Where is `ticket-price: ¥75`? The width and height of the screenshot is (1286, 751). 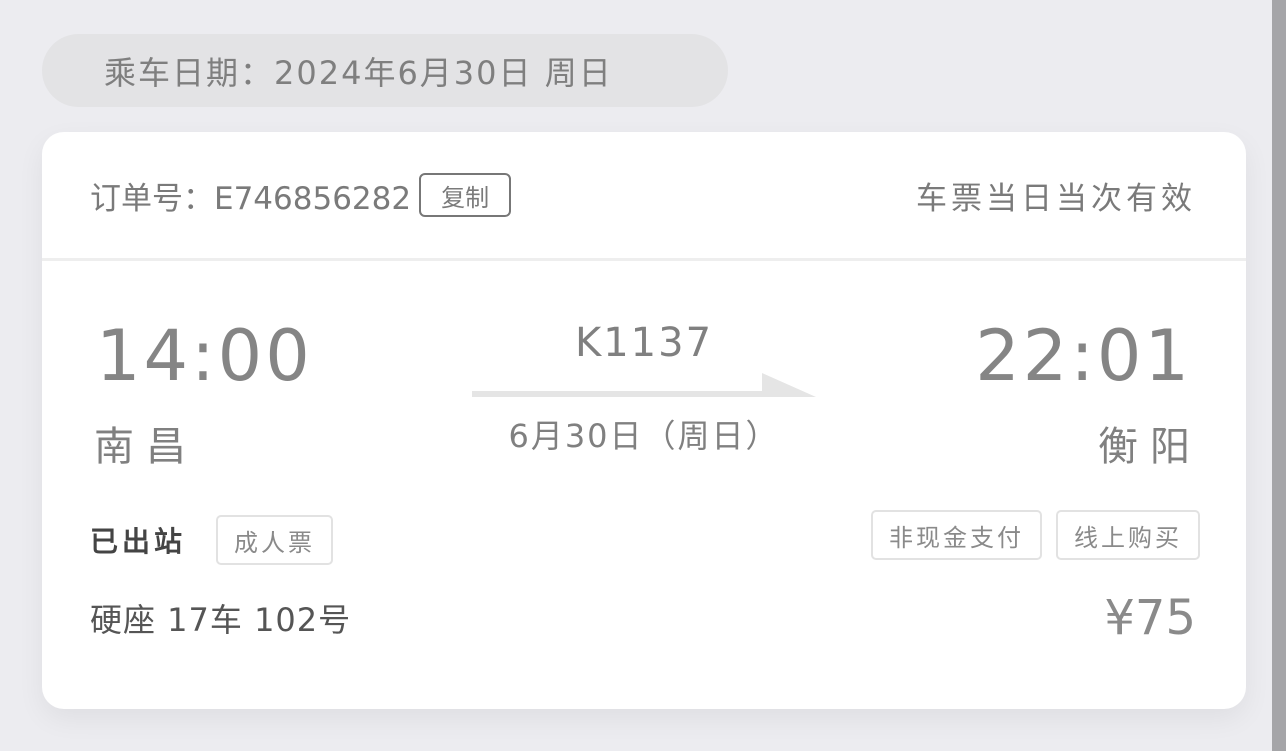 ticket-price: ¥75 is located at coordinates (1150, 618).